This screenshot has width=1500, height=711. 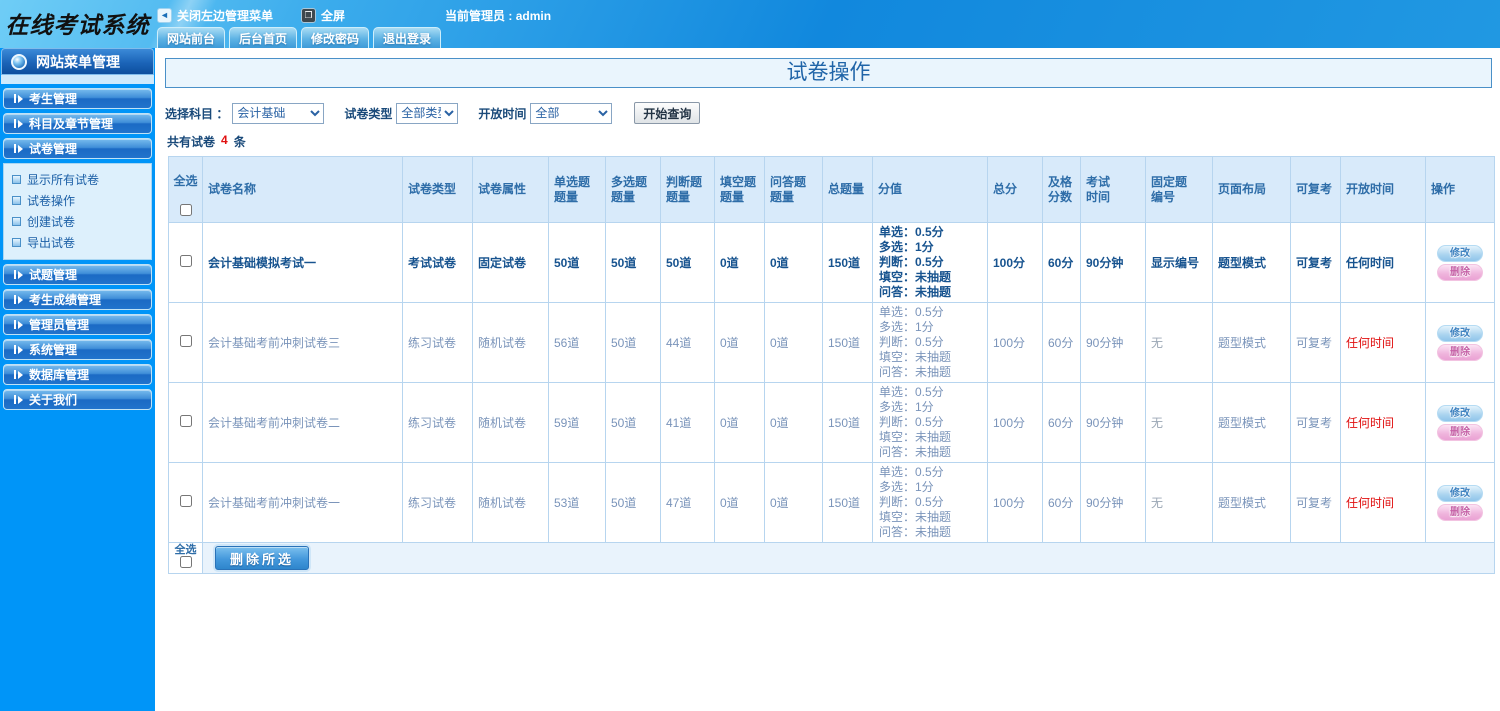 What do you see at coordinates (793, 189) in the screenshot?
I see `col-qa-count: 问答题 题量` at bounding box center [793, 189].